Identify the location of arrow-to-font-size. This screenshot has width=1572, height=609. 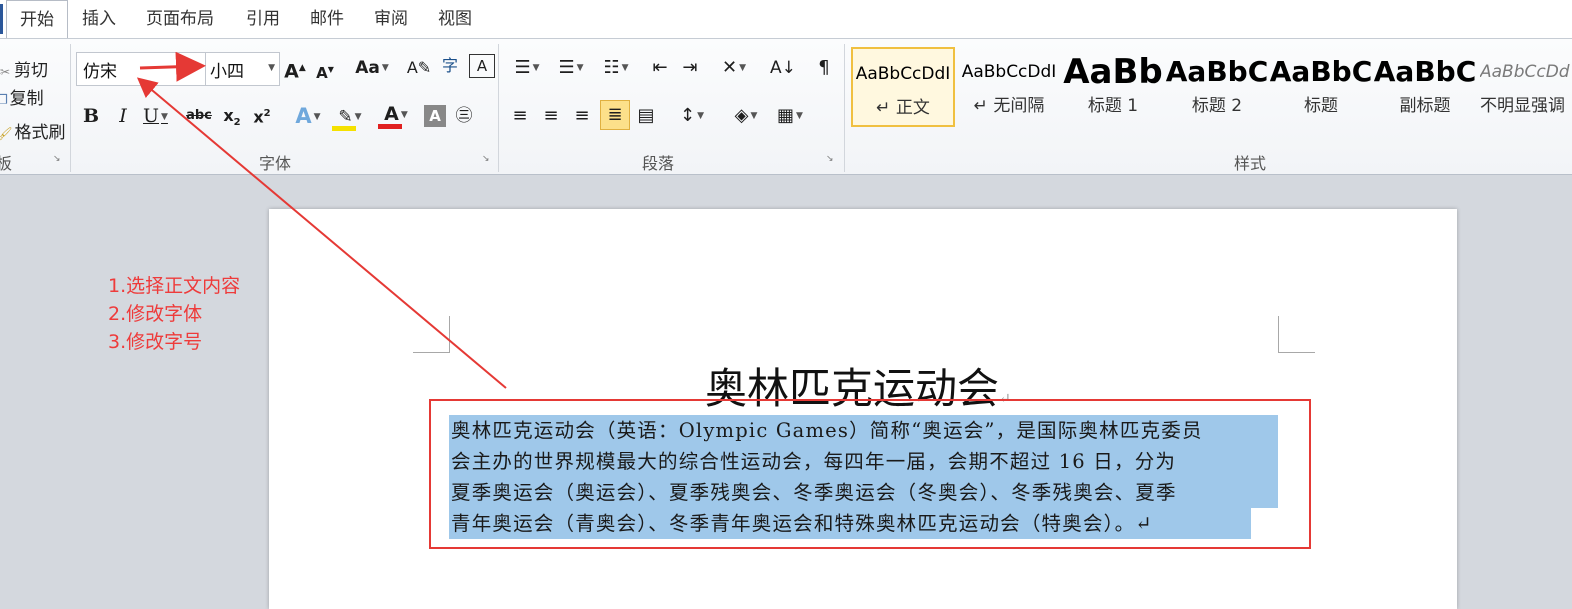
(172, 66).